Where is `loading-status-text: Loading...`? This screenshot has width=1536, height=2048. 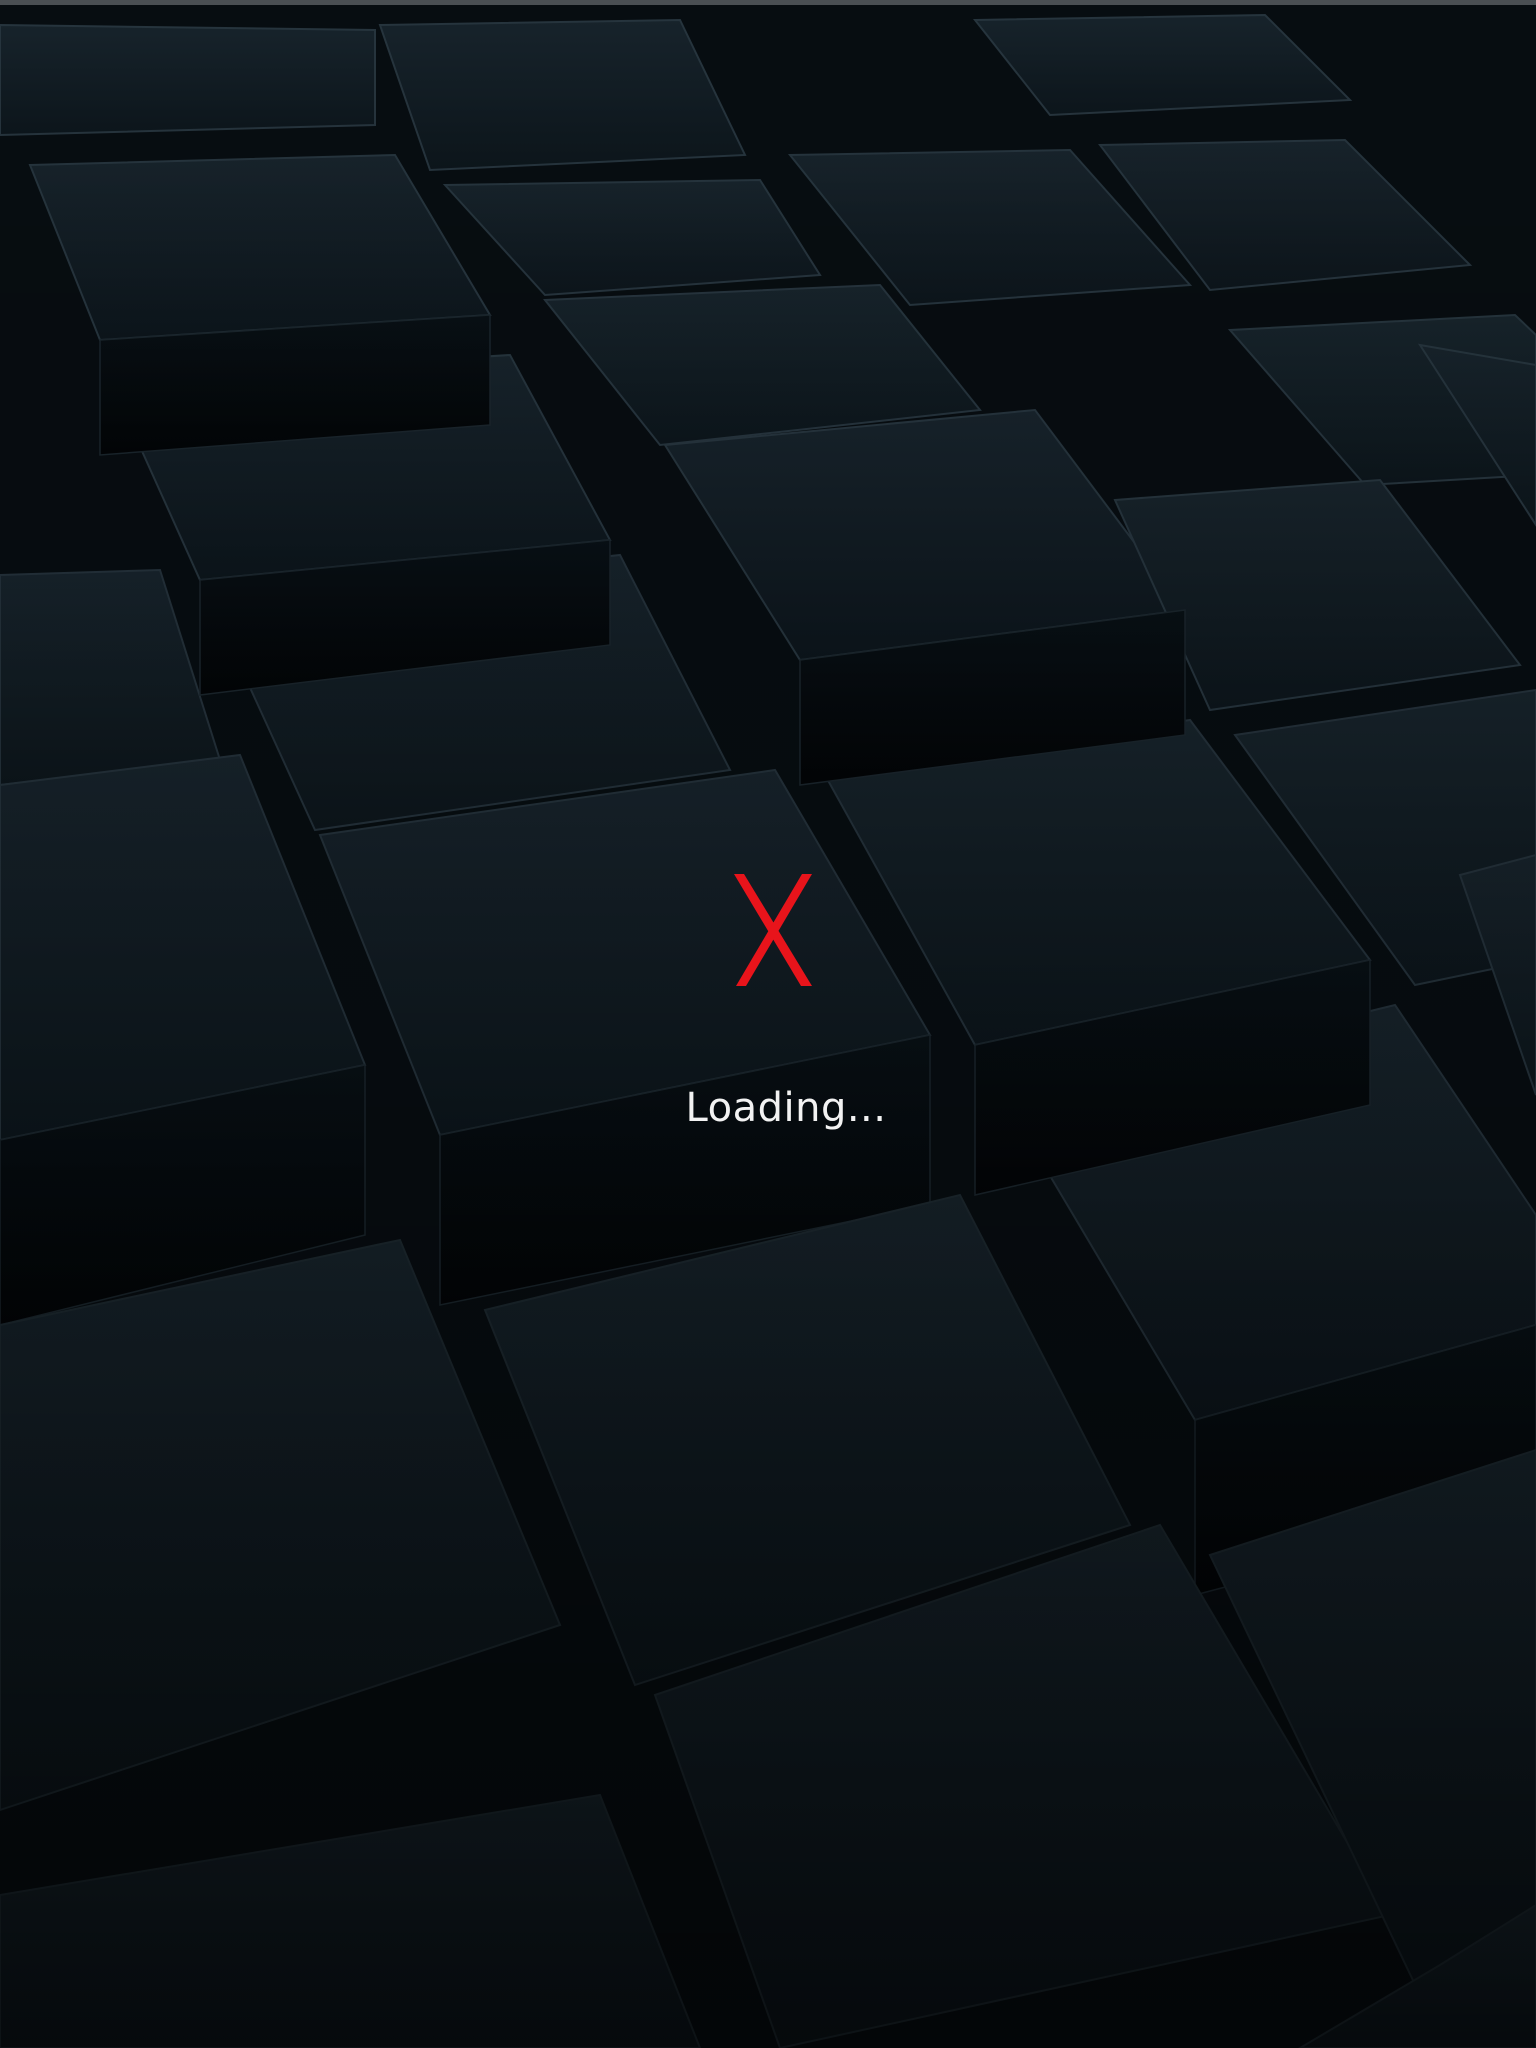 loading-status-text: Loading... is located at coordinates (786, 1108).